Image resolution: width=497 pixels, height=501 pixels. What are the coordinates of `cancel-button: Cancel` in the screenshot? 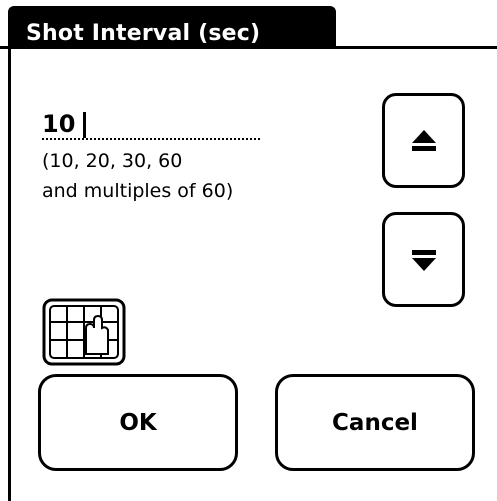 It's located at (375, 422).